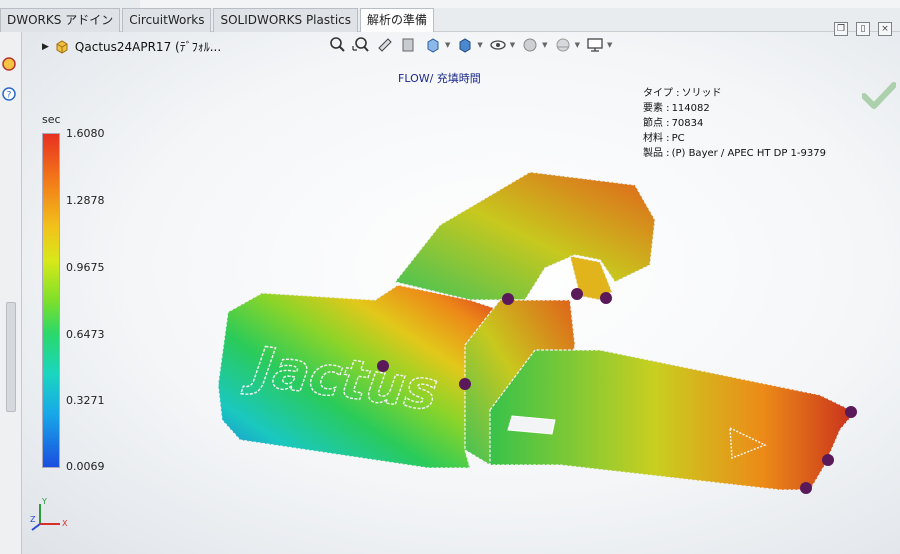 The image size is (900, 554). I want to click on coordinate-triad-icon: Y X Z, so click(49, 514).